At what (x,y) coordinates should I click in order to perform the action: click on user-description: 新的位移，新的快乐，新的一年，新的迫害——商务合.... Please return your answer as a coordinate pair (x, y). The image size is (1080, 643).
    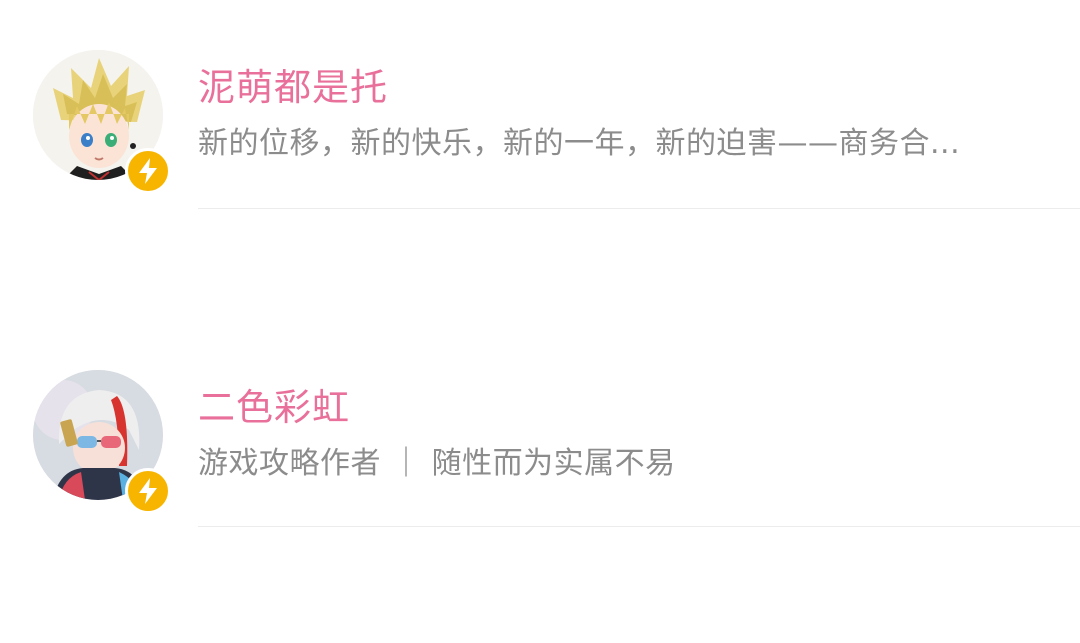
    Looking at the image, I should click on (579, 143).